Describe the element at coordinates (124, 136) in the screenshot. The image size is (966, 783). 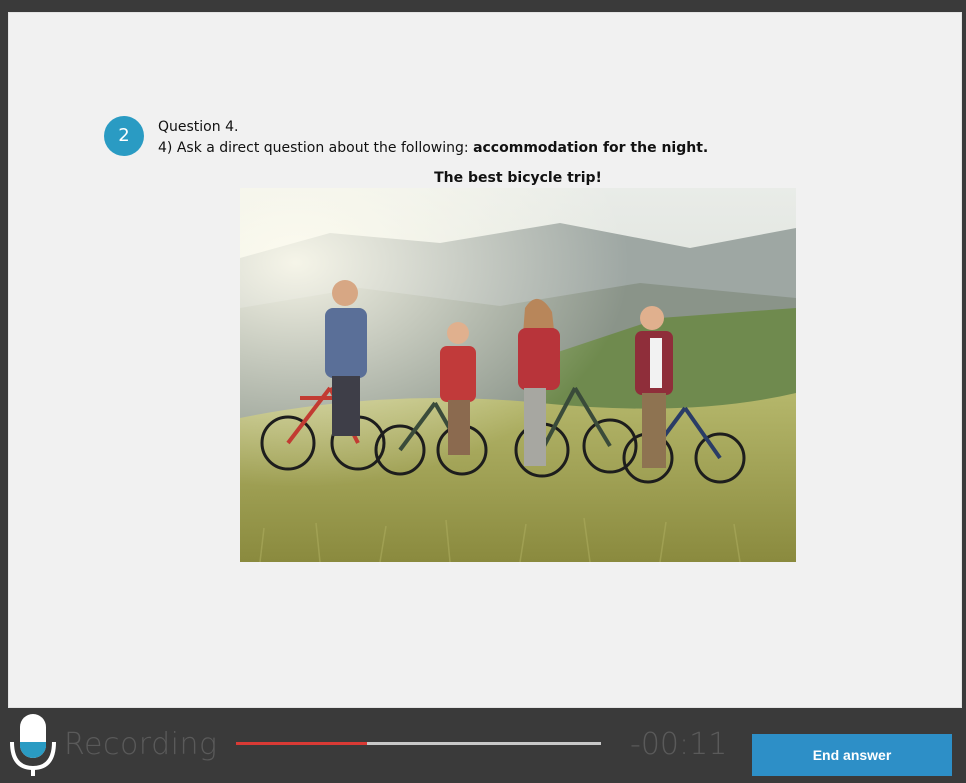
I see `question-number-badge: 2` at that location.